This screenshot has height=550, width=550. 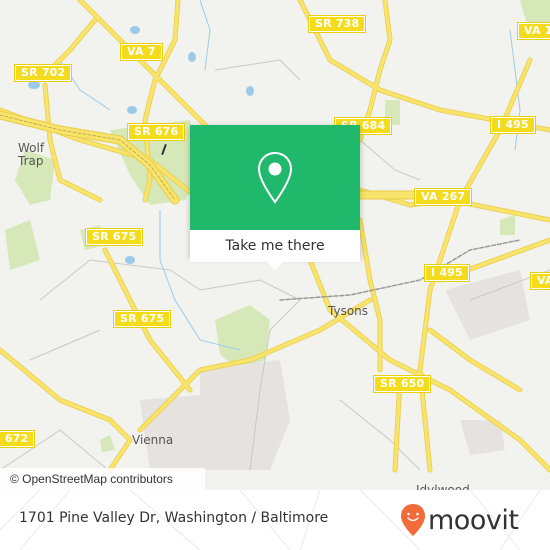 I want to click on road-shield-va-267: VA 267, so click(x=443, y=197).